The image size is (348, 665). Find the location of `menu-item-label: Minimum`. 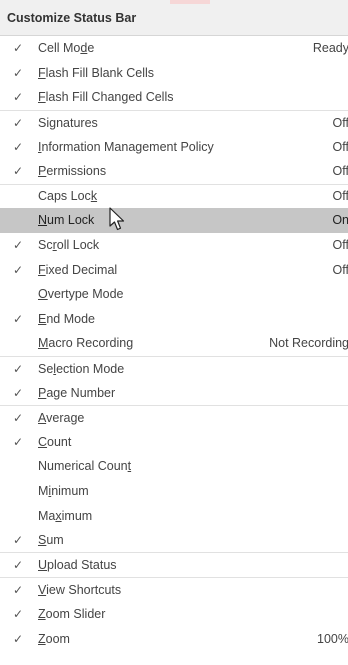

menu-item-label: Minimum is located at coordinates (63, 490).